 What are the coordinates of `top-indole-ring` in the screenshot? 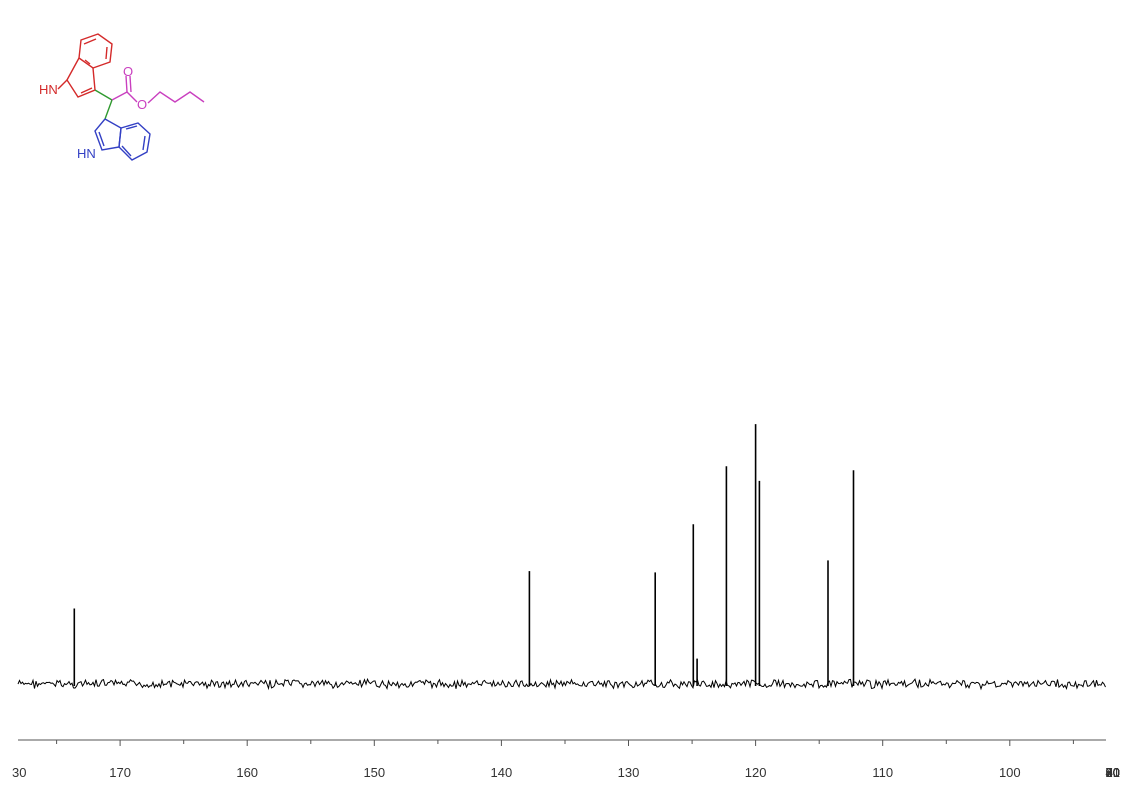 It's located at (89, 65).